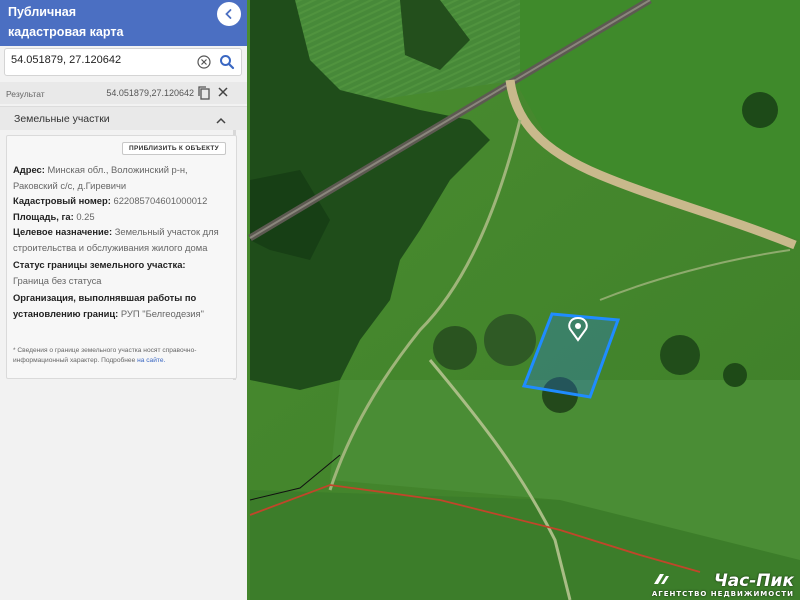  I want to click on copy-button, so click(204, 95).